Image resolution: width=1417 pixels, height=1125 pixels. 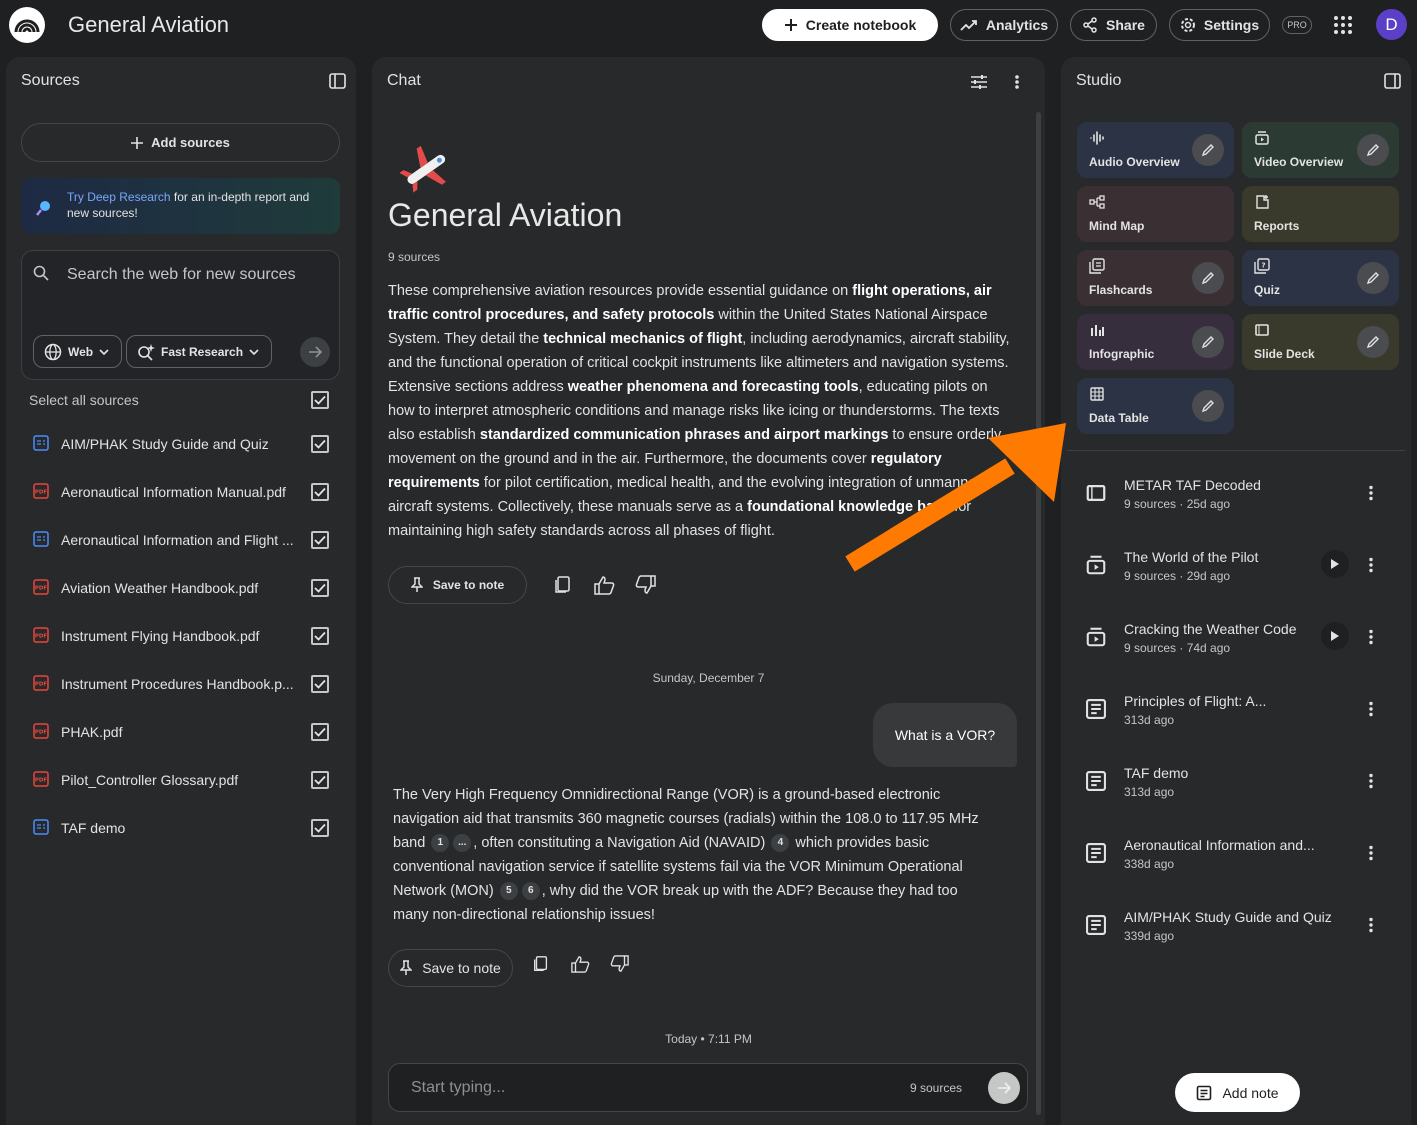 What do you see at coordinates (508, 891) in the screenshot?
I see `citation-chip: 5` at bounding box center [508, 891].